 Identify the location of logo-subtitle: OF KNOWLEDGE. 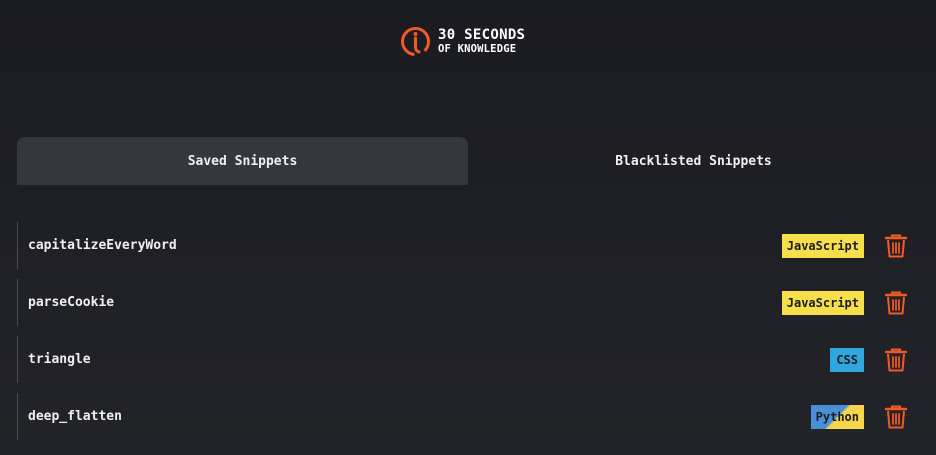
(477, 49).